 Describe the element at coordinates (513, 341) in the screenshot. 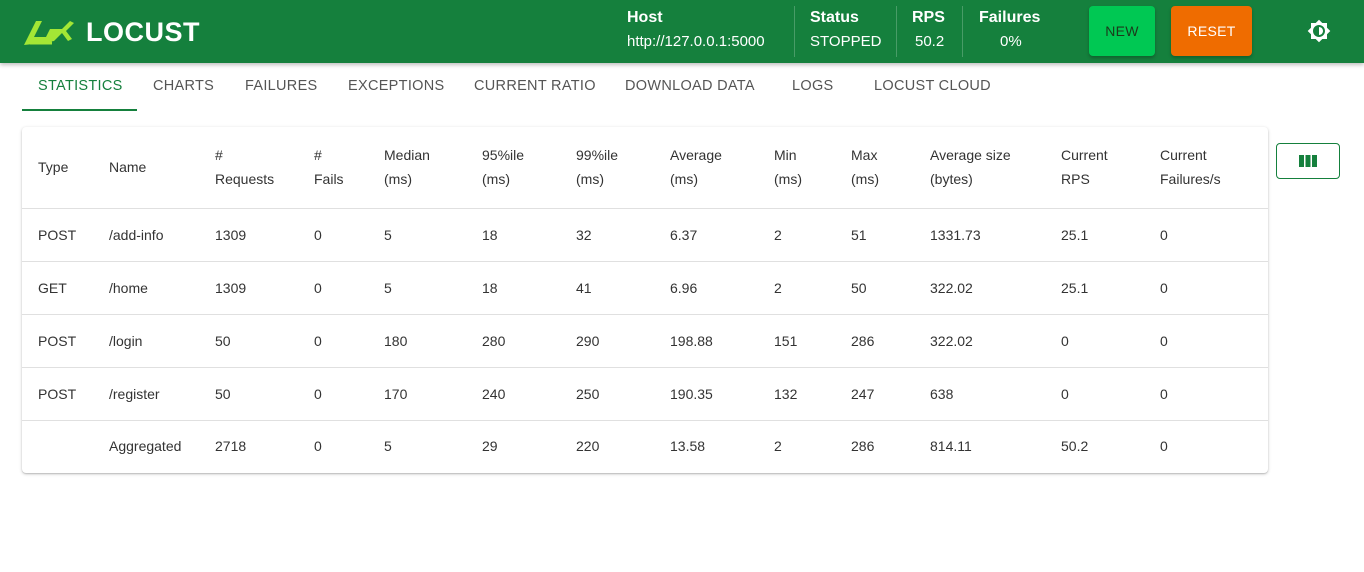

I see `cell-95pct: 280` at that location.